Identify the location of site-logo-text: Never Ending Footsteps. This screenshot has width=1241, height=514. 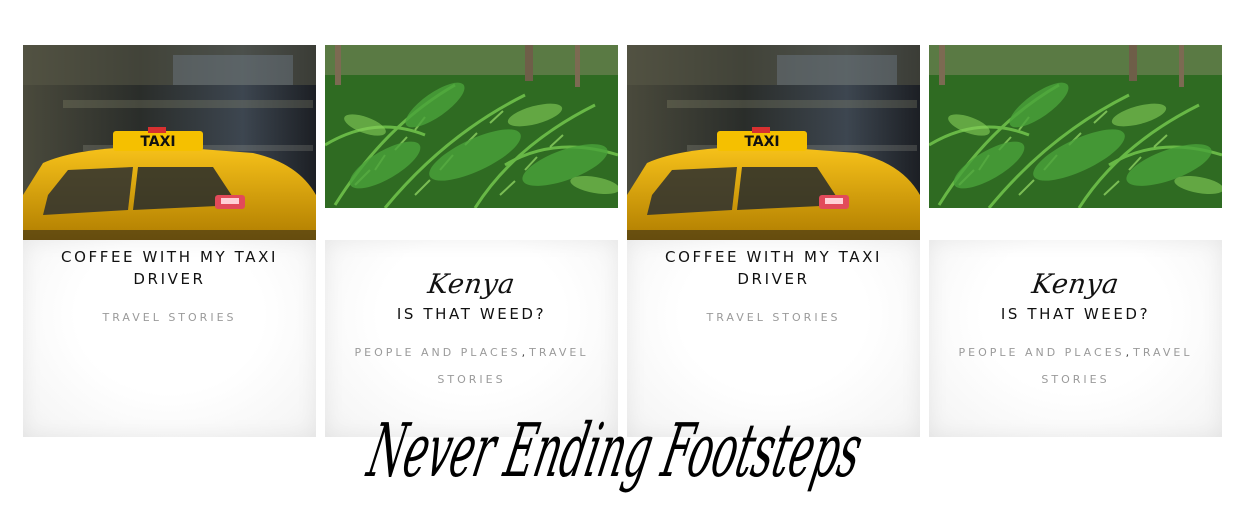
(614, 451).